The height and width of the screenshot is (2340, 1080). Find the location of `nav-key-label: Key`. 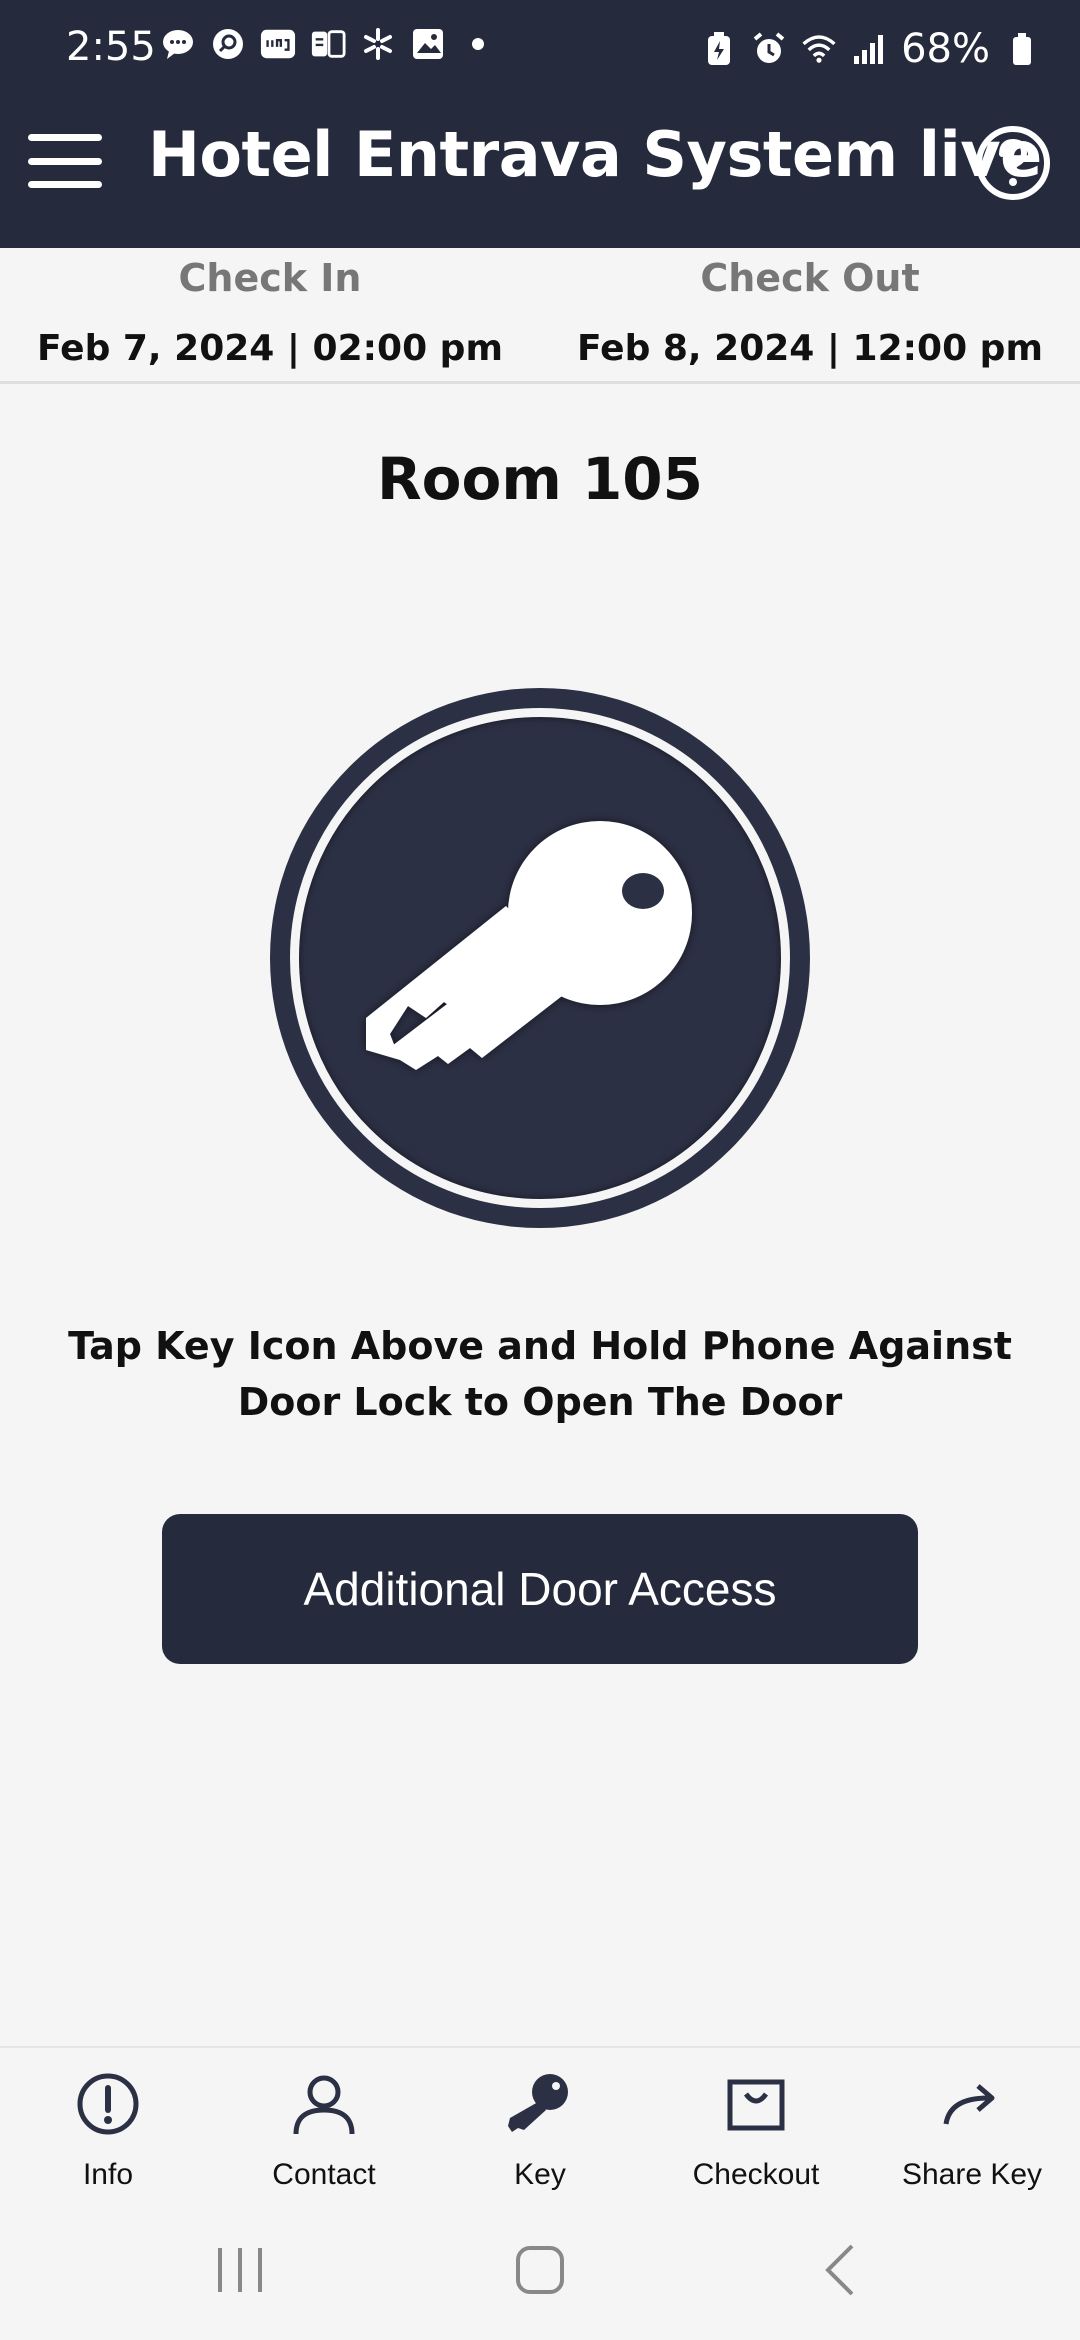

nav-key-label: Key is located at coordinates (540, 2174).